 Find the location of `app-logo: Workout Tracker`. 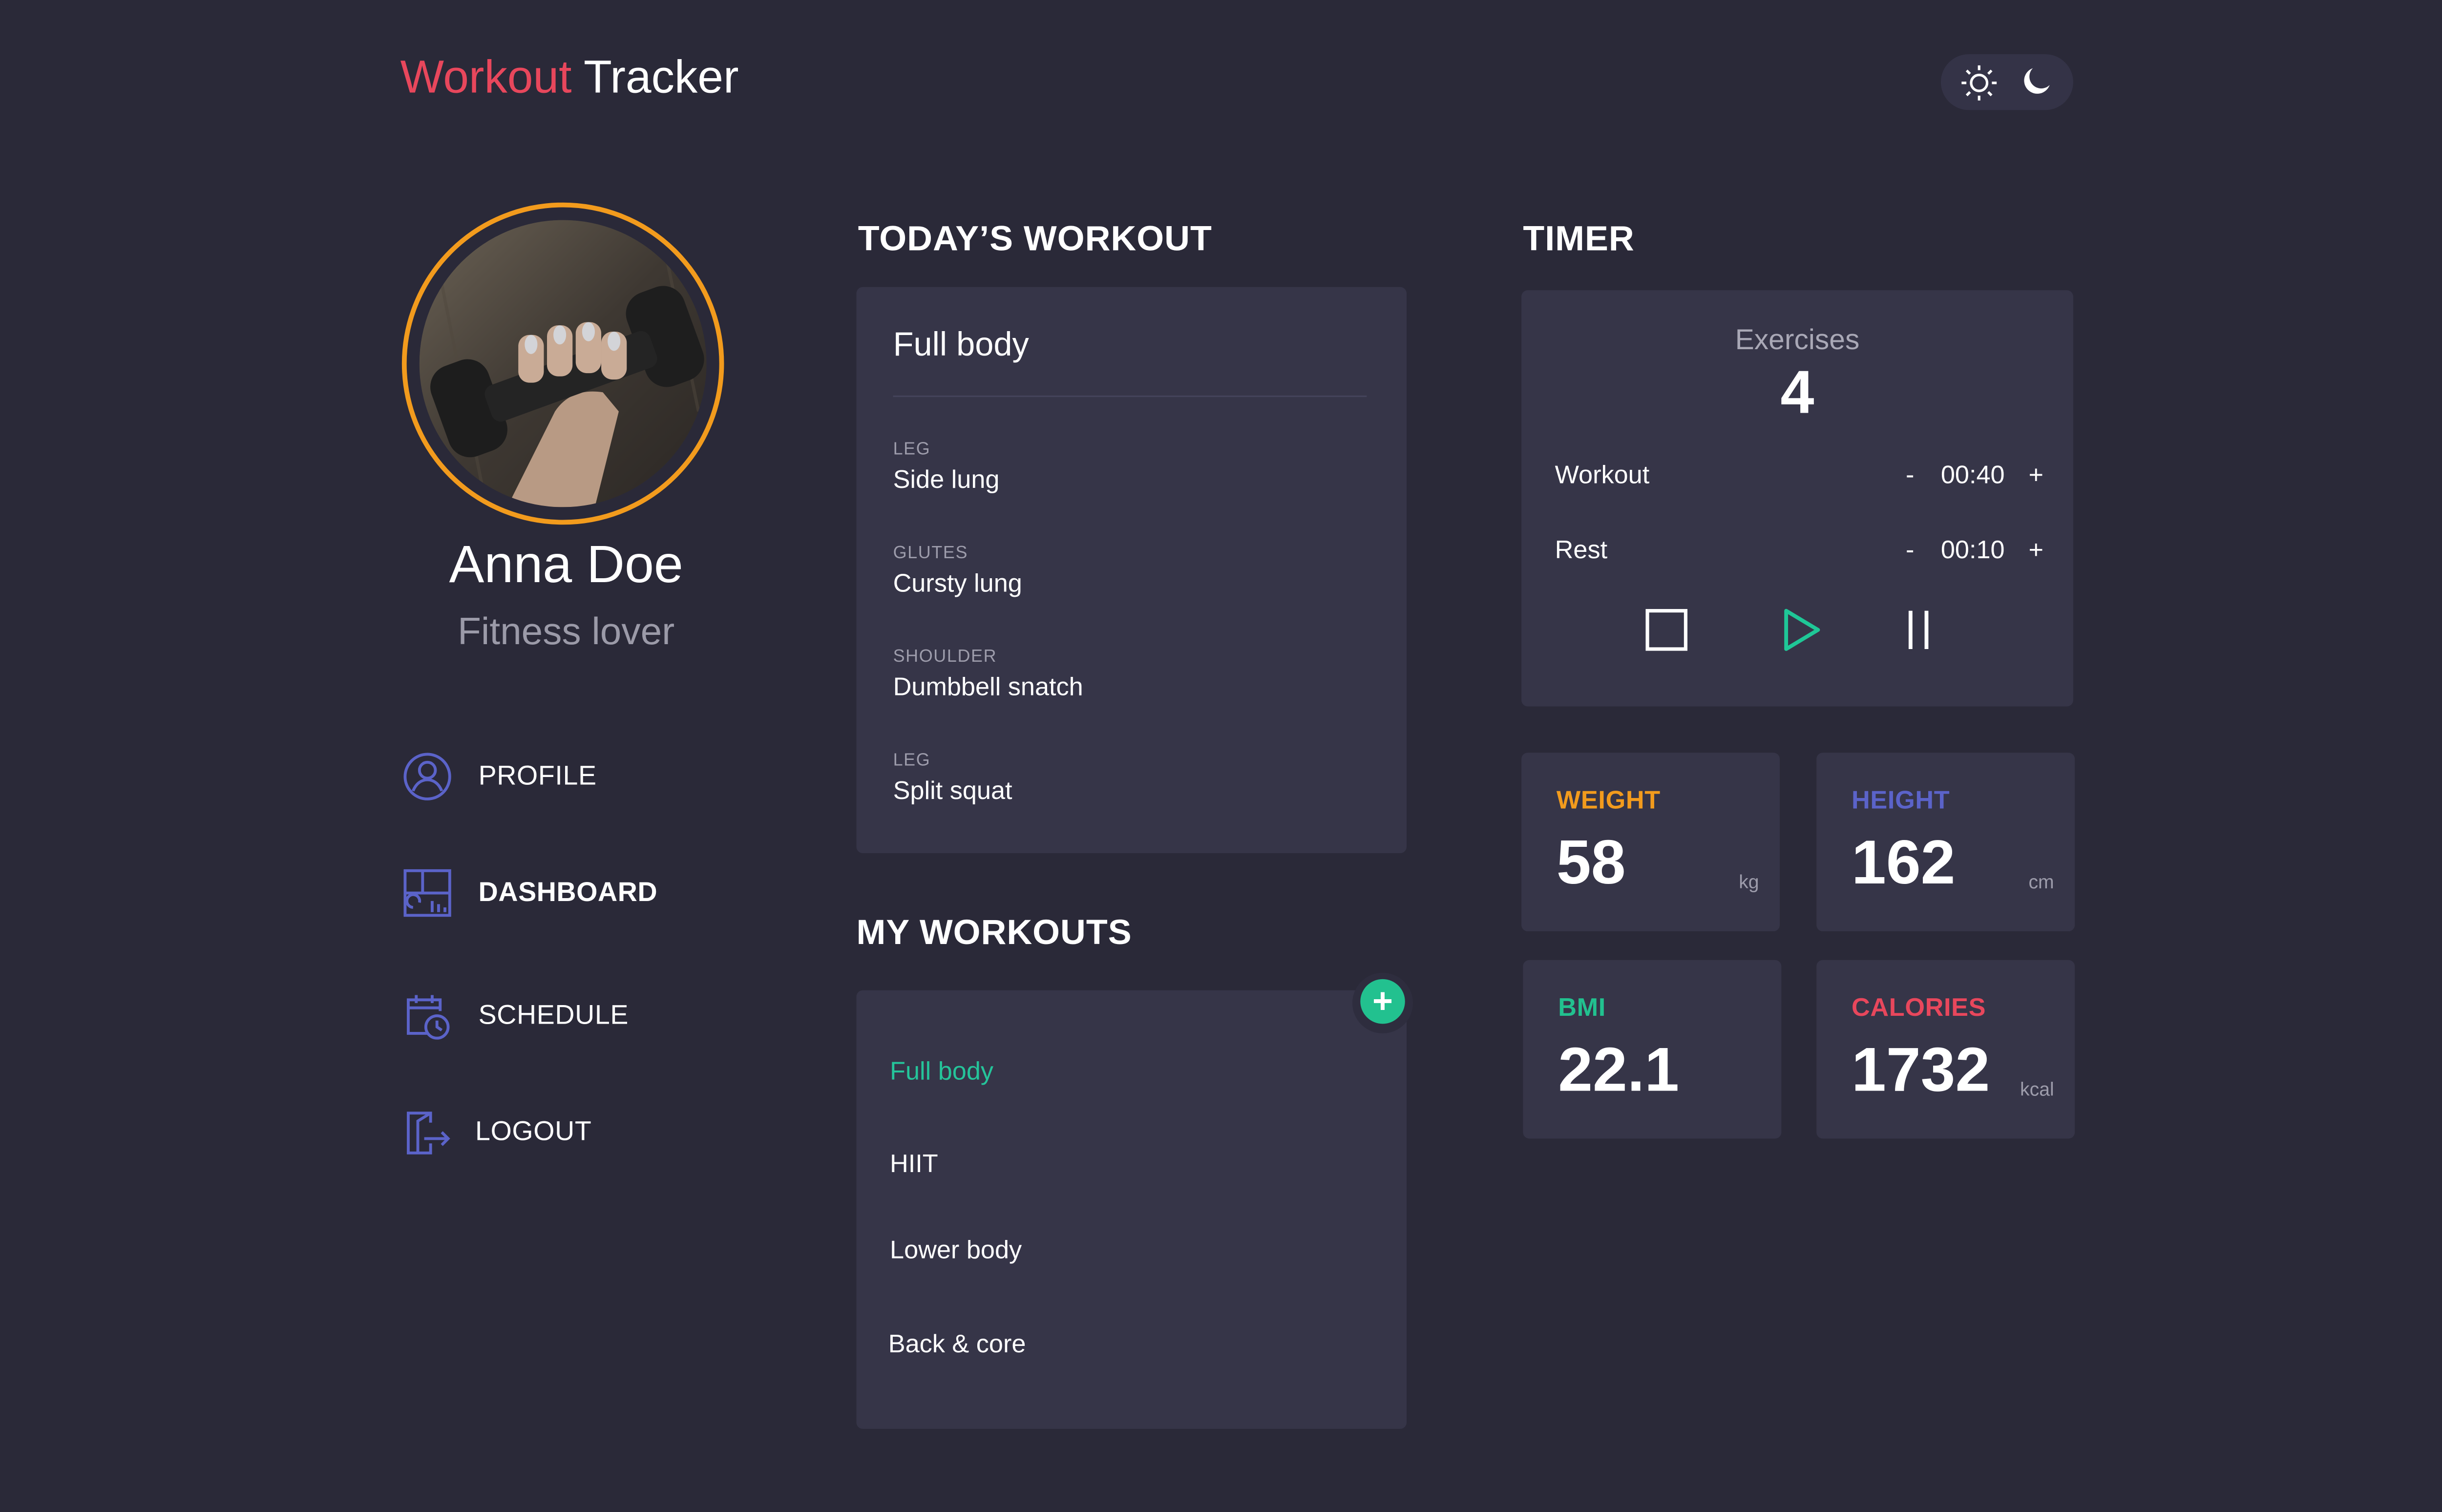

app-logo: Workout Tracker is located at coordinates (569, 79).